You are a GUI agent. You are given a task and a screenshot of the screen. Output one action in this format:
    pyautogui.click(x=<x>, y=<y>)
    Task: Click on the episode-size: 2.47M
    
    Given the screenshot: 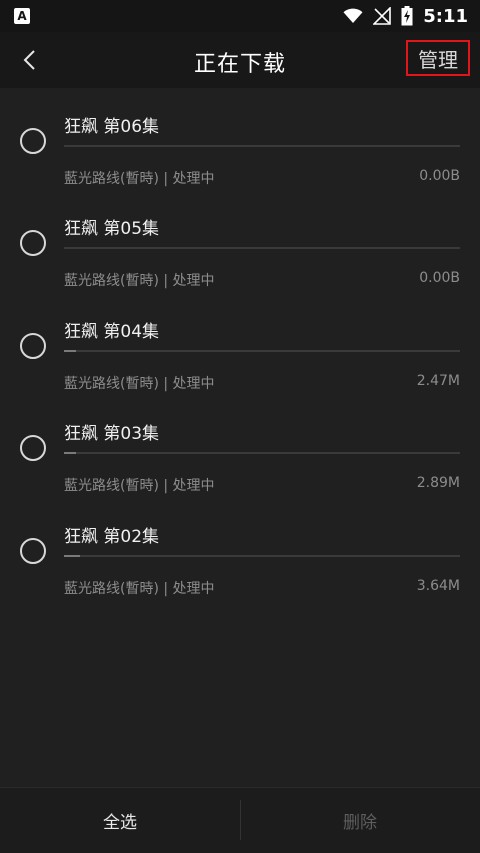 What is the action you would take?
    pyautogui.click(x=438, y=380)
    